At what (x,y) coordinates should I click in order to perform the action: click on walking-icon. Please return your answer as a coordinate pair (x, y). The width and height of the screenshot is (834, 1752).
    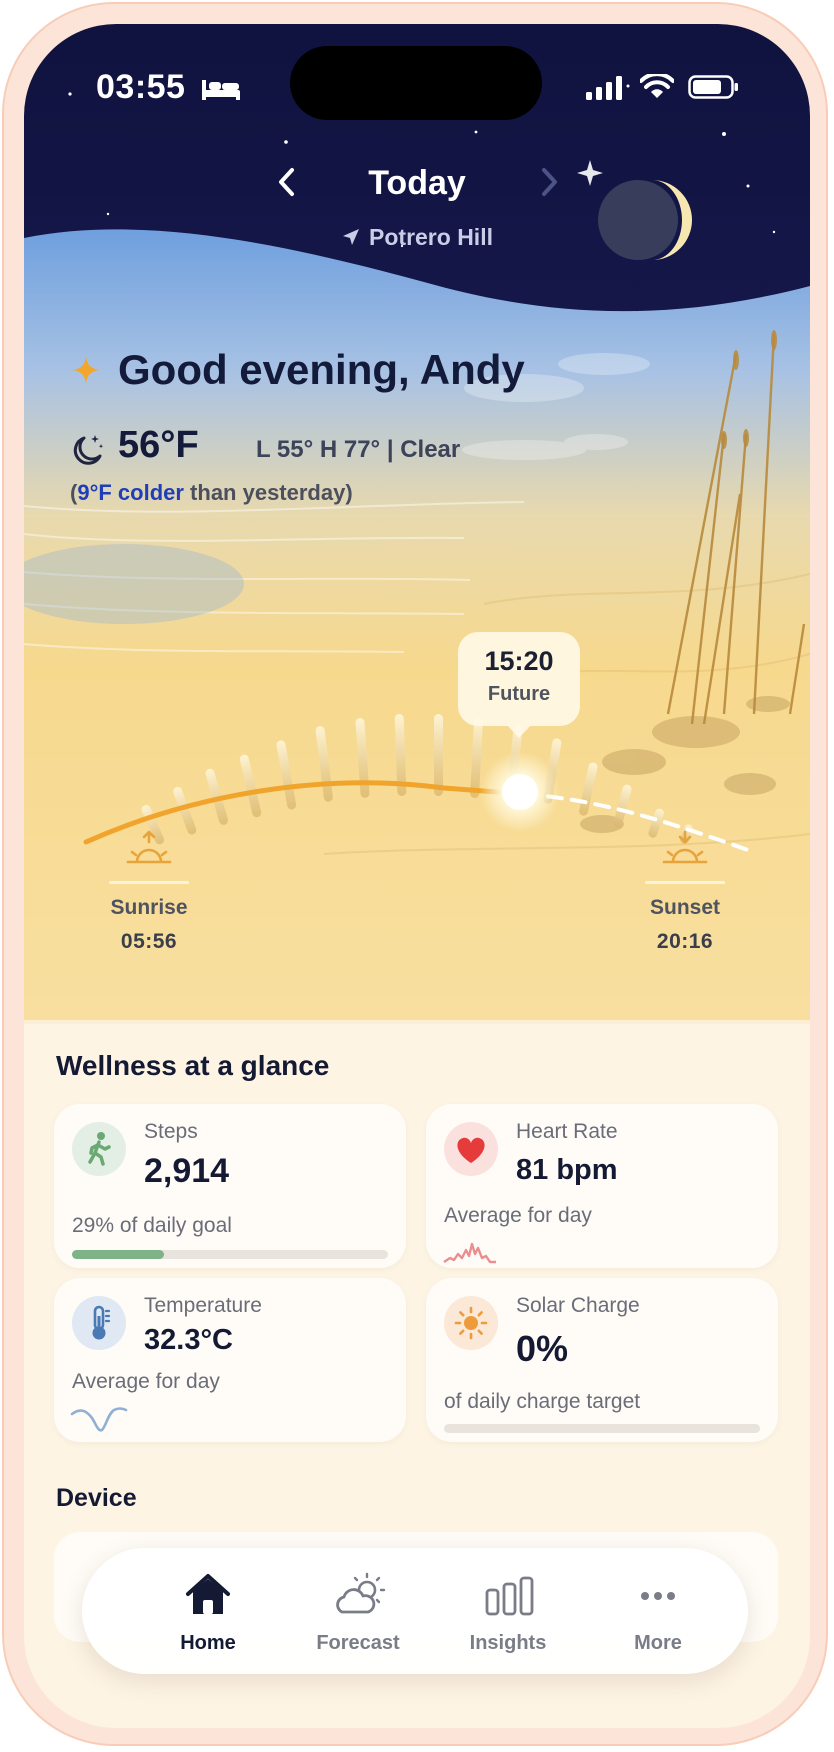
    Looking at the image, I should click on (99, 1149).